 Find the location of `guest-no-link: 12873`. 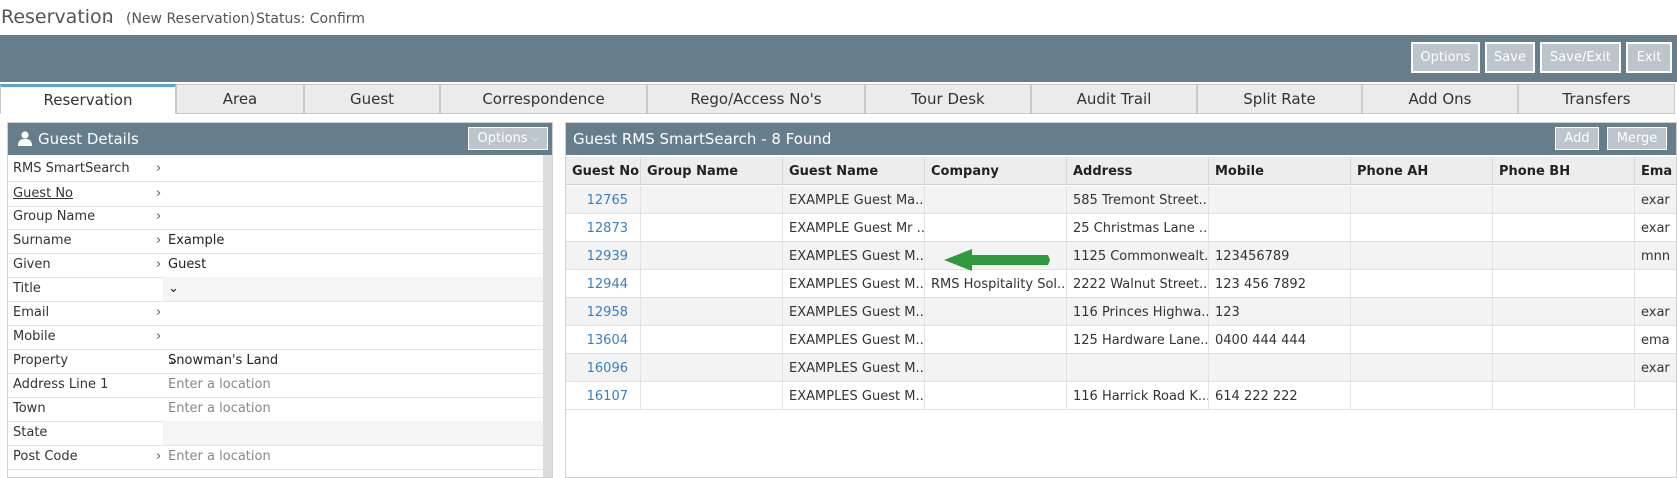

guest-no-link: 12873 is located at coordinates (603, 228).